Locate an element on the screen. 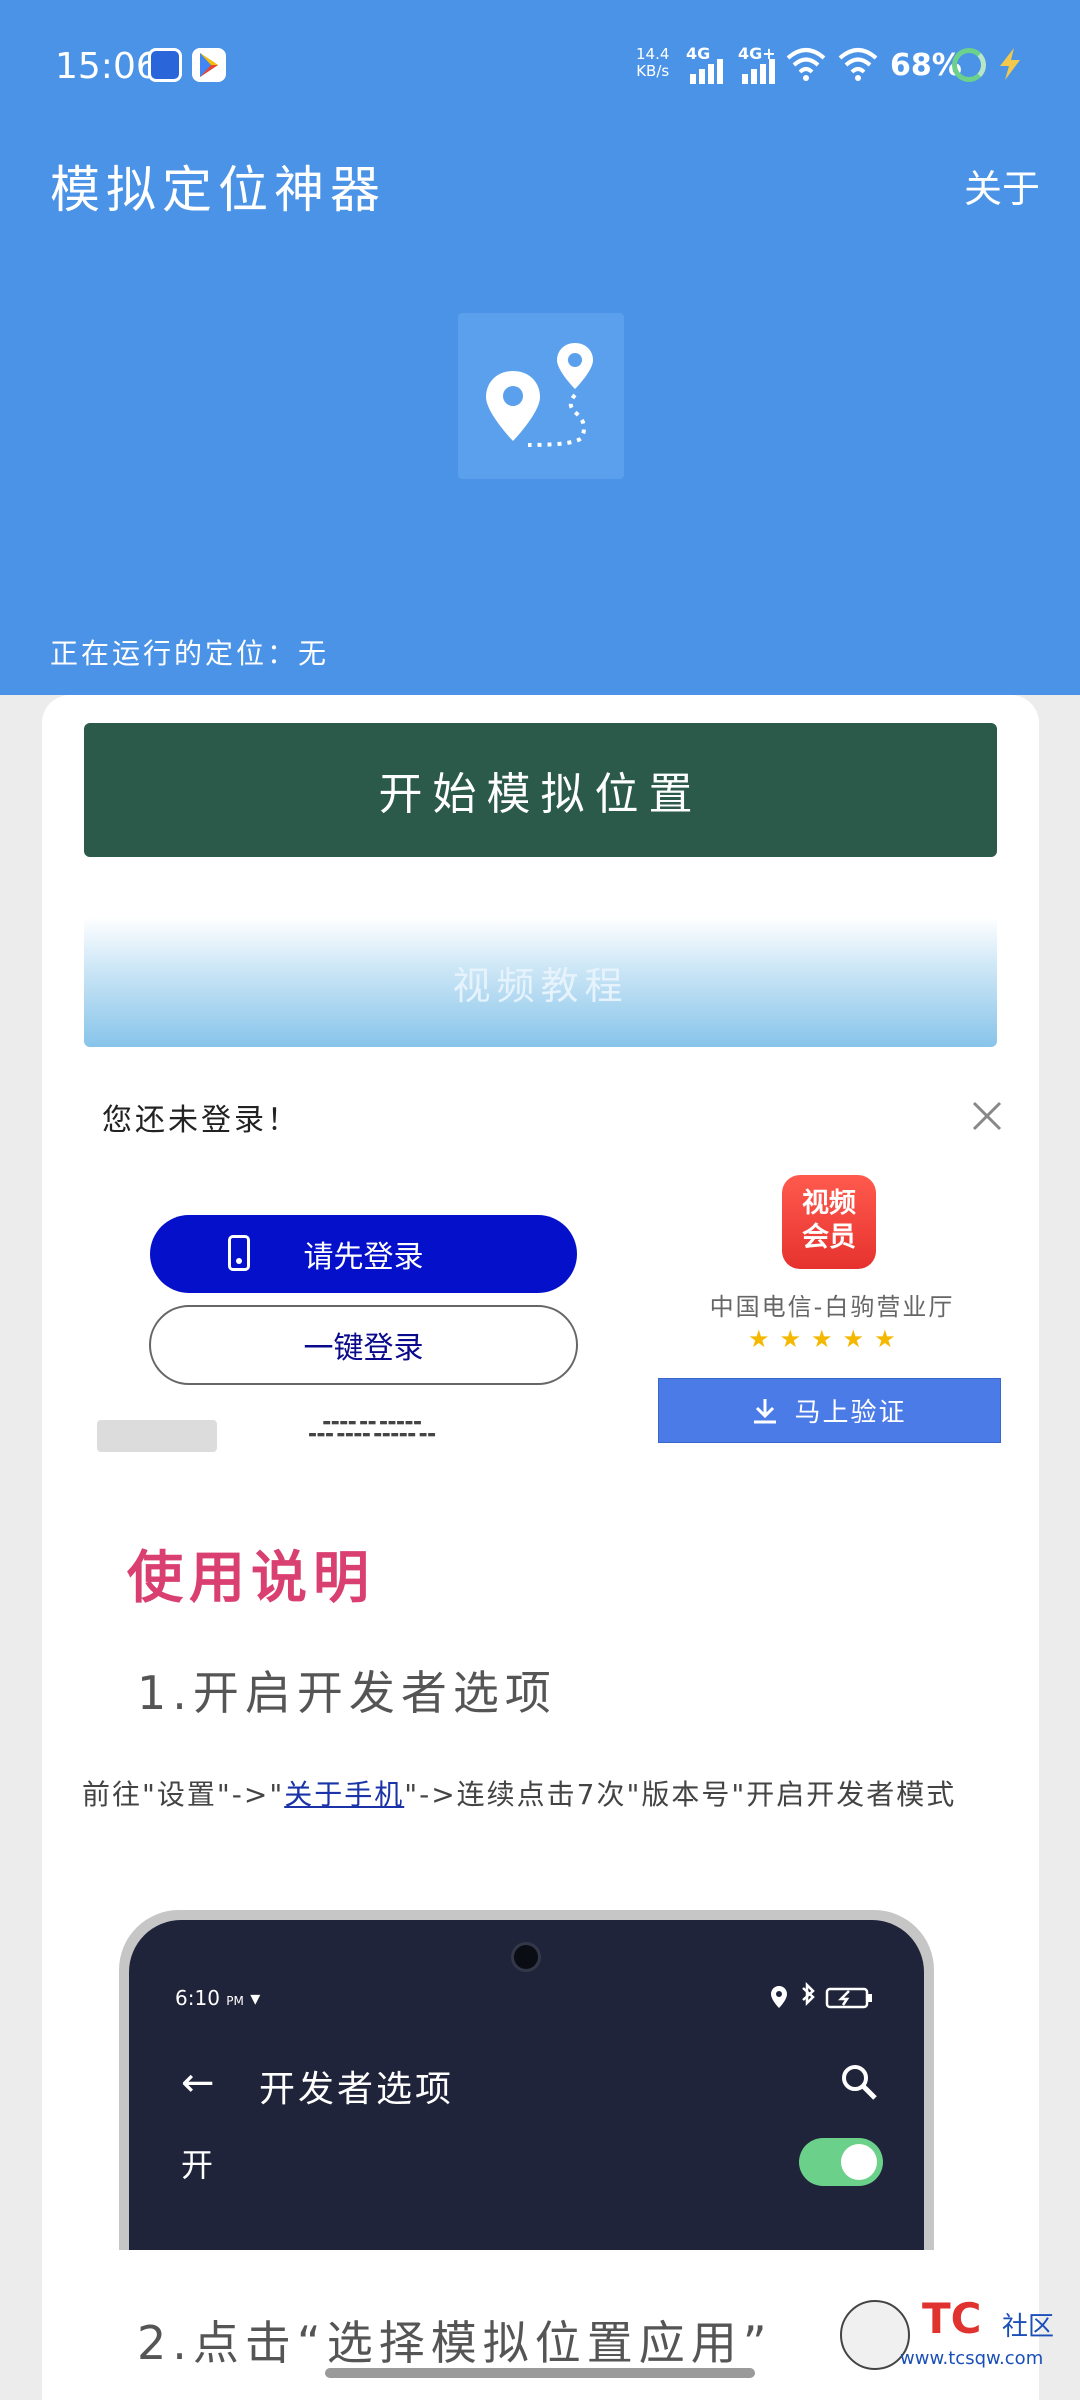 The image size is (1080, 2400). status-time: 15:06 is located at coordinates (107, 66).